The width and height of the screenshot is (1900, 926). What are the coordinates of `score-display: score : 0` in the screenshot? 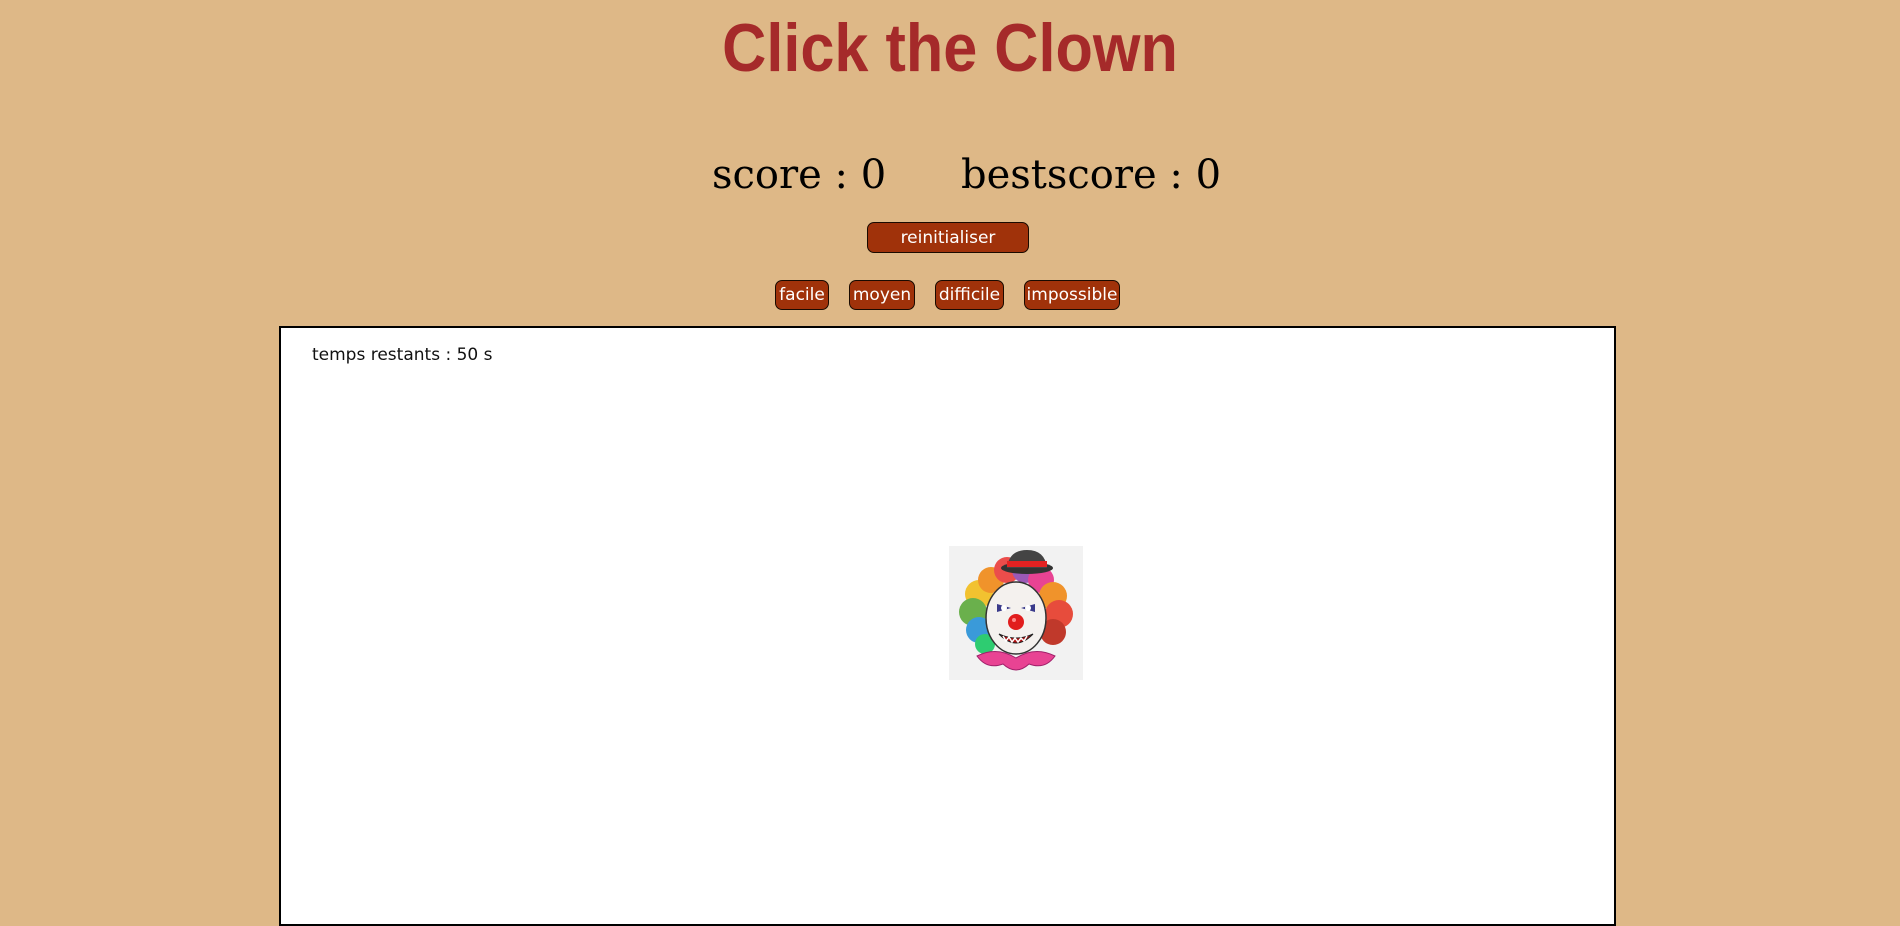 It's located at (799, 175).